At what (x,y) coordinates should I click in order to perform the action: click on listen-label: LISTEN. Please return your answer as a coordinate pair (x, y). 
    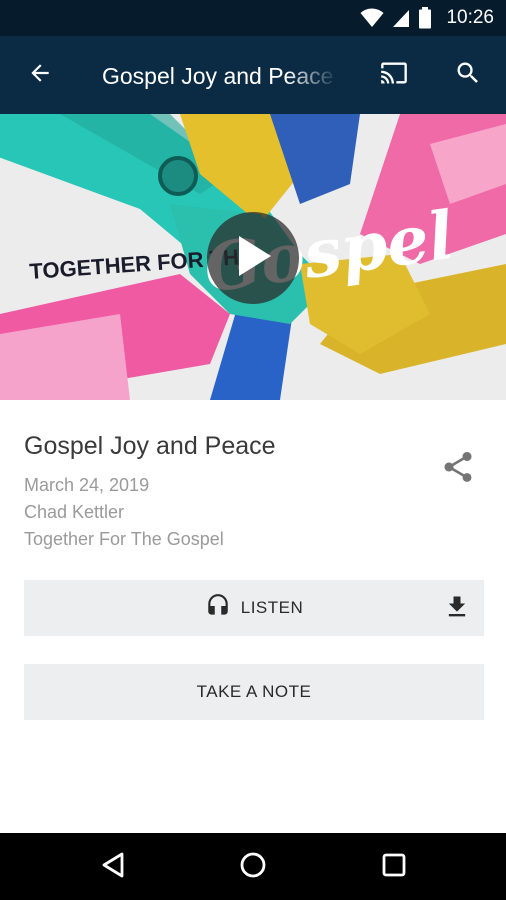
    Looking at the image, I should click on (272, 607).